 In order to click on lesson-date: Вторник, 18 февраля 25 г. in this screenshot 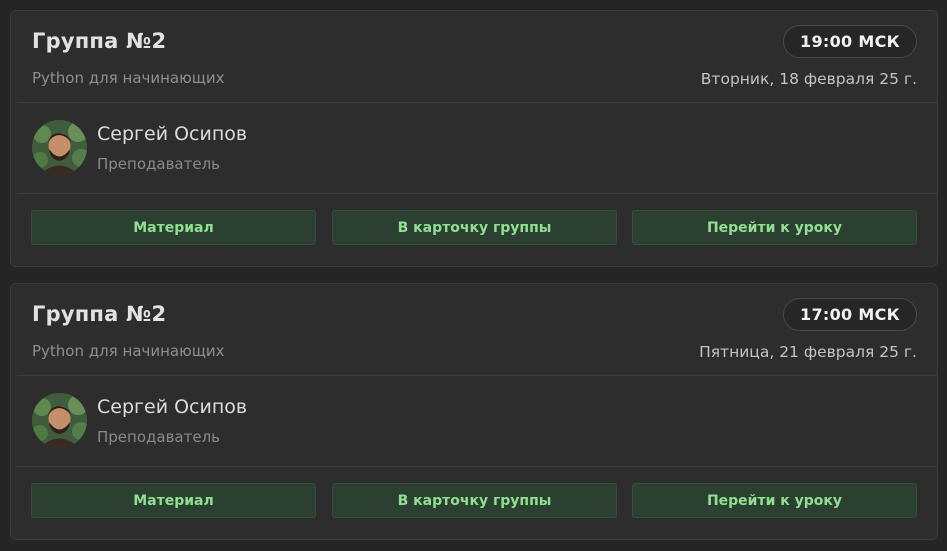, I will do `click(808, 79)`.